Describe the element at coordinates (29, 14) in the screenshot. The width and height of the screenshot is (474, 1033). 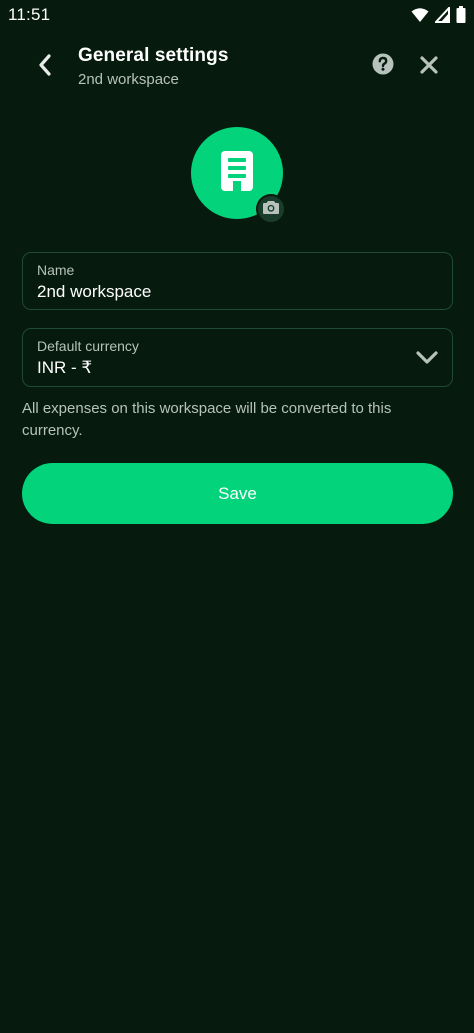
I see `status-time: 11:51` at that location.